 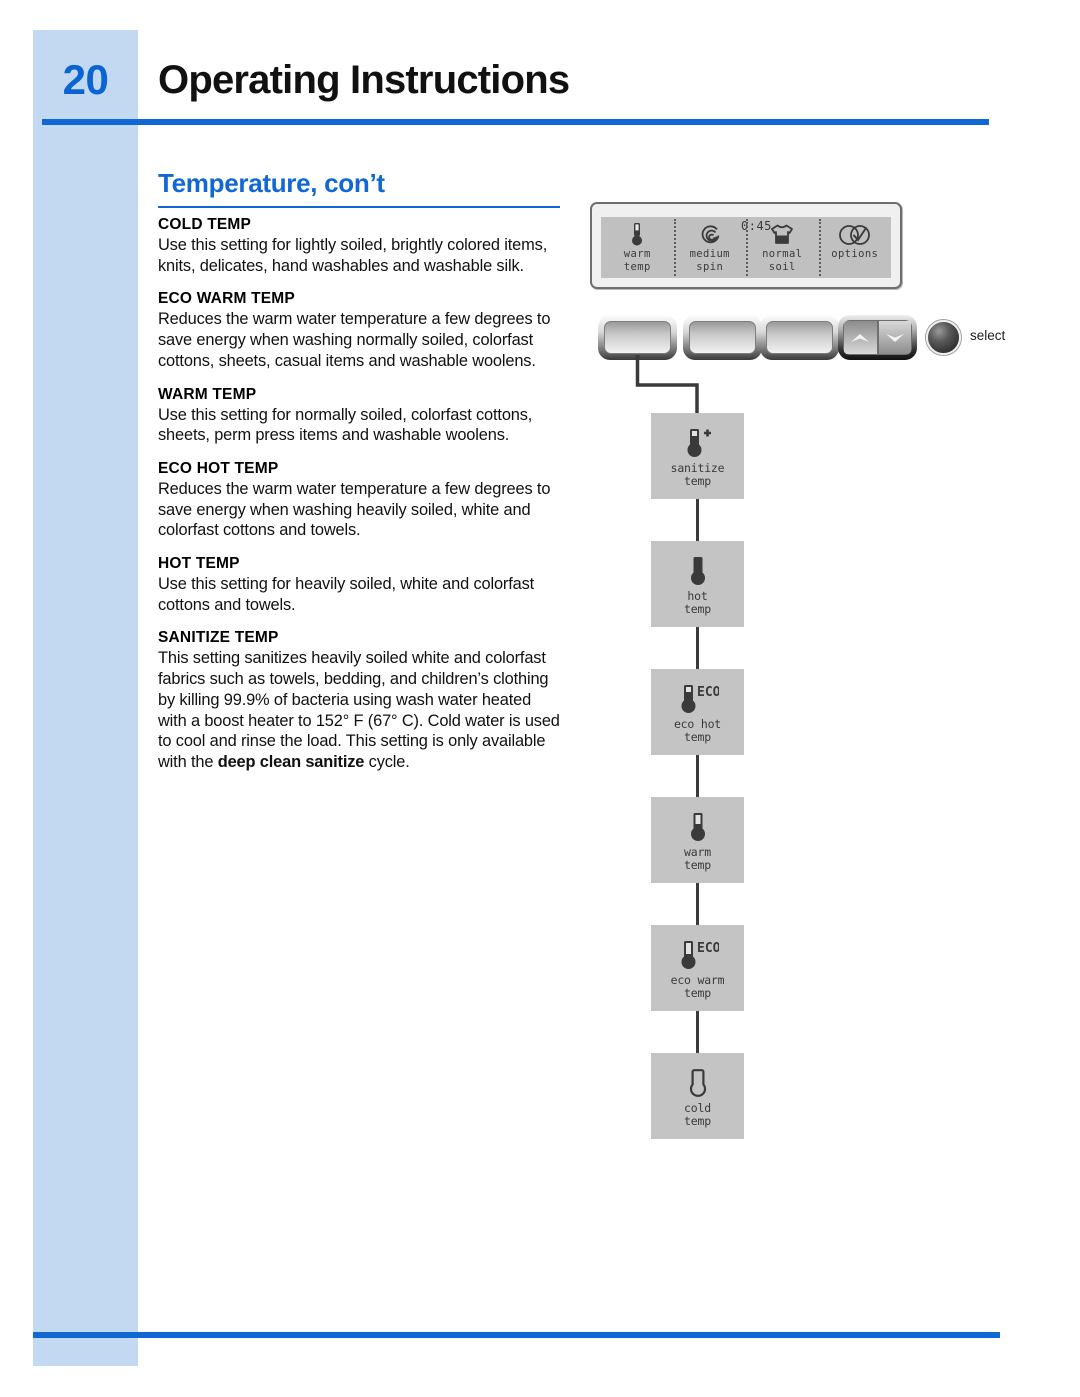 I want to click on soil-button, so click(x=799, y=337).